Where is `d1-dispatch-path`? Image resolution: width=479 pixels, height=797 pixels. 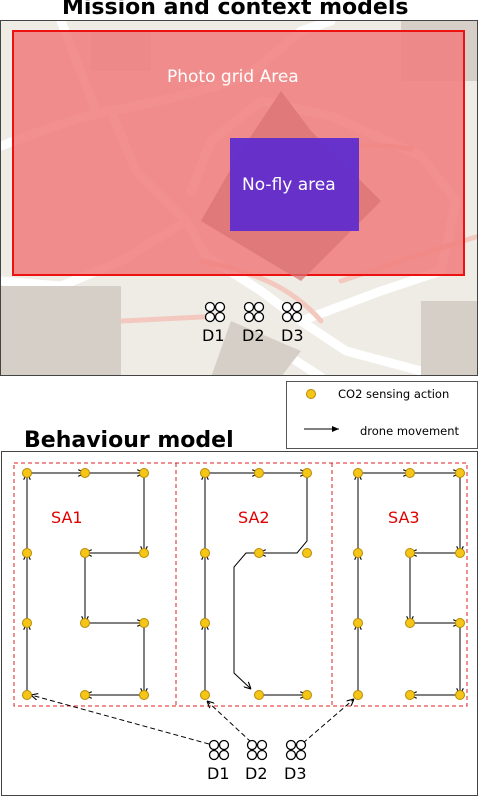
d1-dispatch-path is located at coordinates (120, 720).